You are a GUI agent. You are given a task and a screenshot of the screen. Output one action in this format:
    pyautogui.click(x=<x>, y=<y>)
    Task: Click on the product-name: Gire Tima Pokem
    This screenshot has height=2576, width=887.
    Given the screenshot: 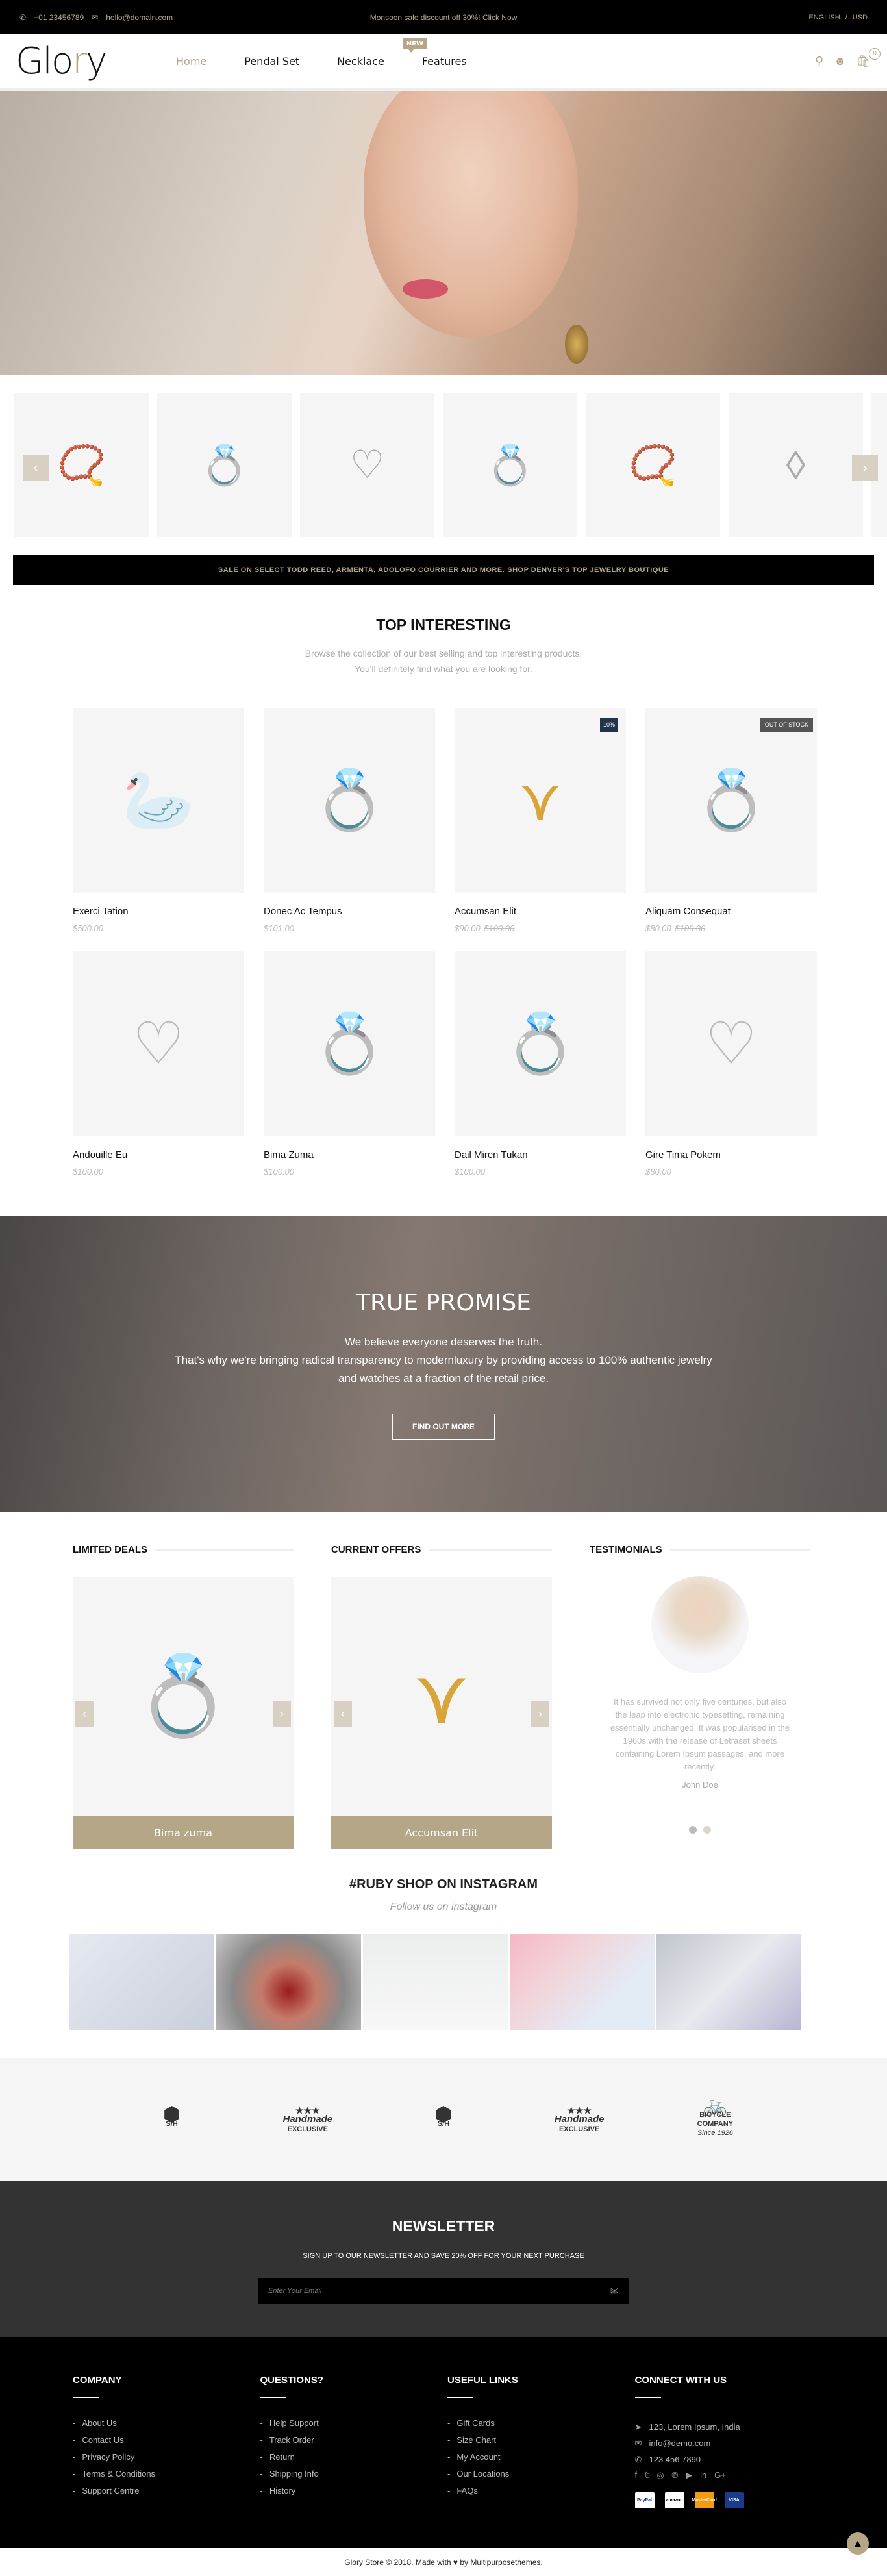 What is the action you would take?
    pyautogui.click(x=731, y=1154)
    